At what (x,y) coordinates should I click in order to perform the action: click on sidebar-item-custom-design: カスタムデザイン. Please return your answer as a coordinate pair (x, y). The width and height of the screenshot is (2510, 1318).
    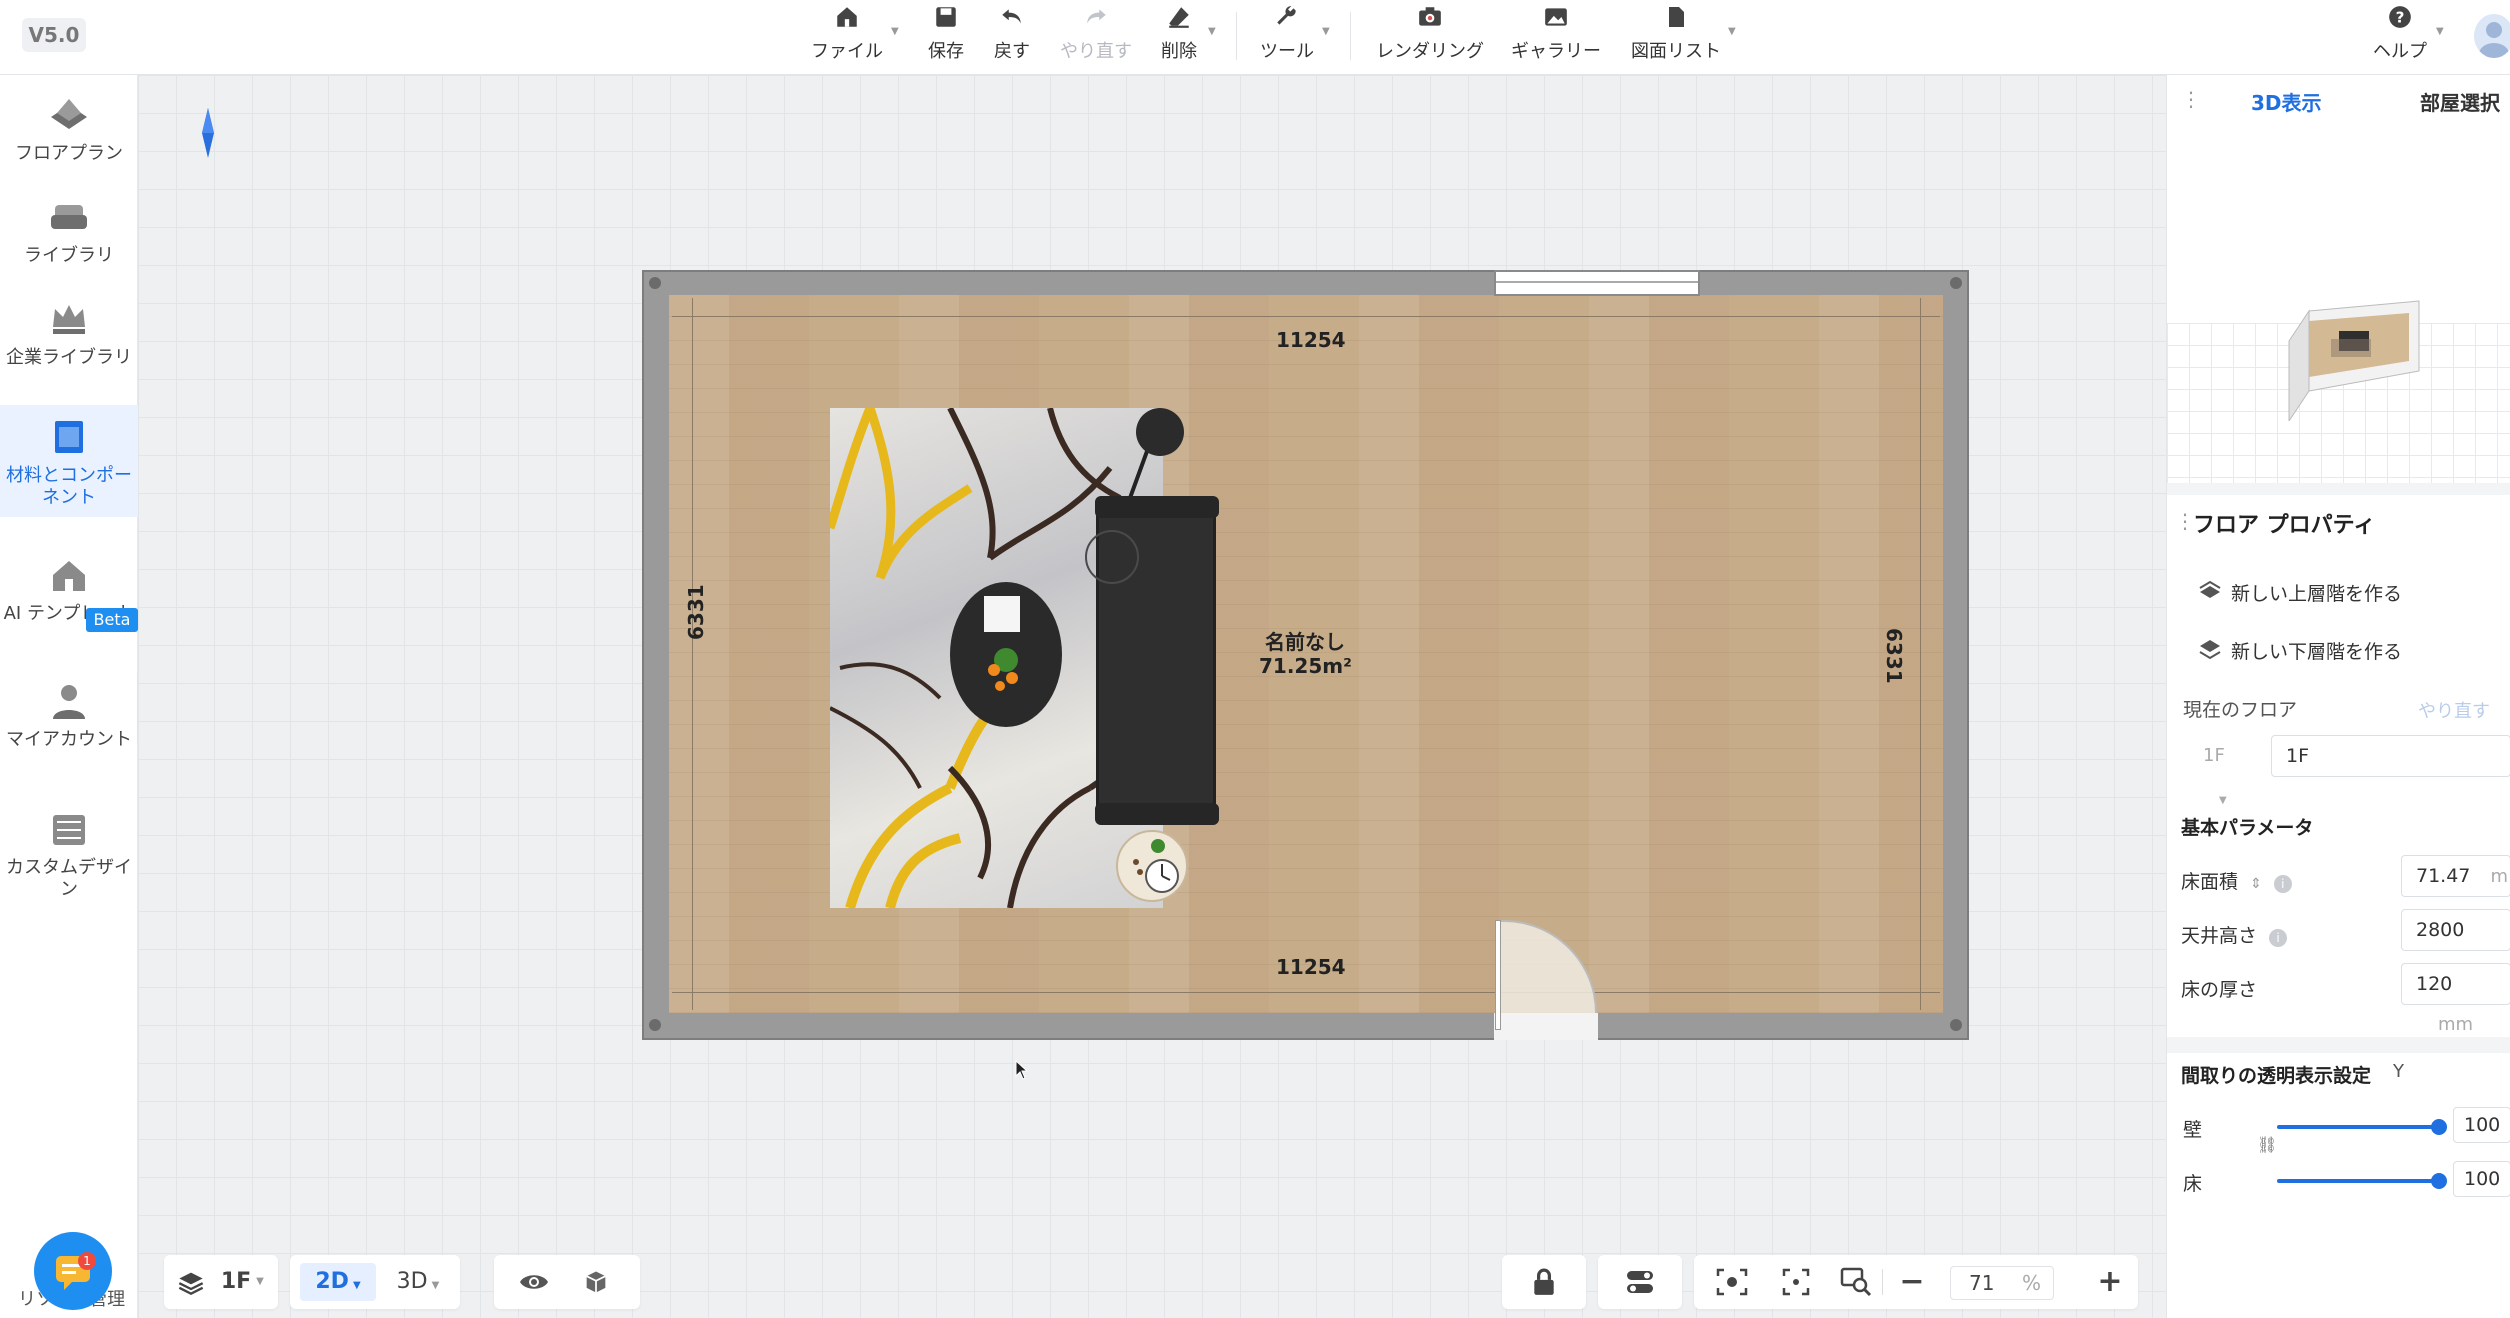
    Looking at the image, I should click on (69, 854).